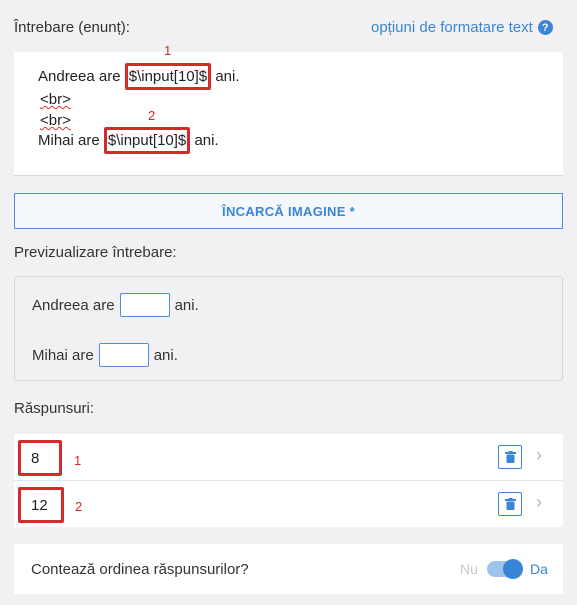  Describe the element at coordinates (79, 506) in the screenshot. I see `answer-marker: 2` at that location.